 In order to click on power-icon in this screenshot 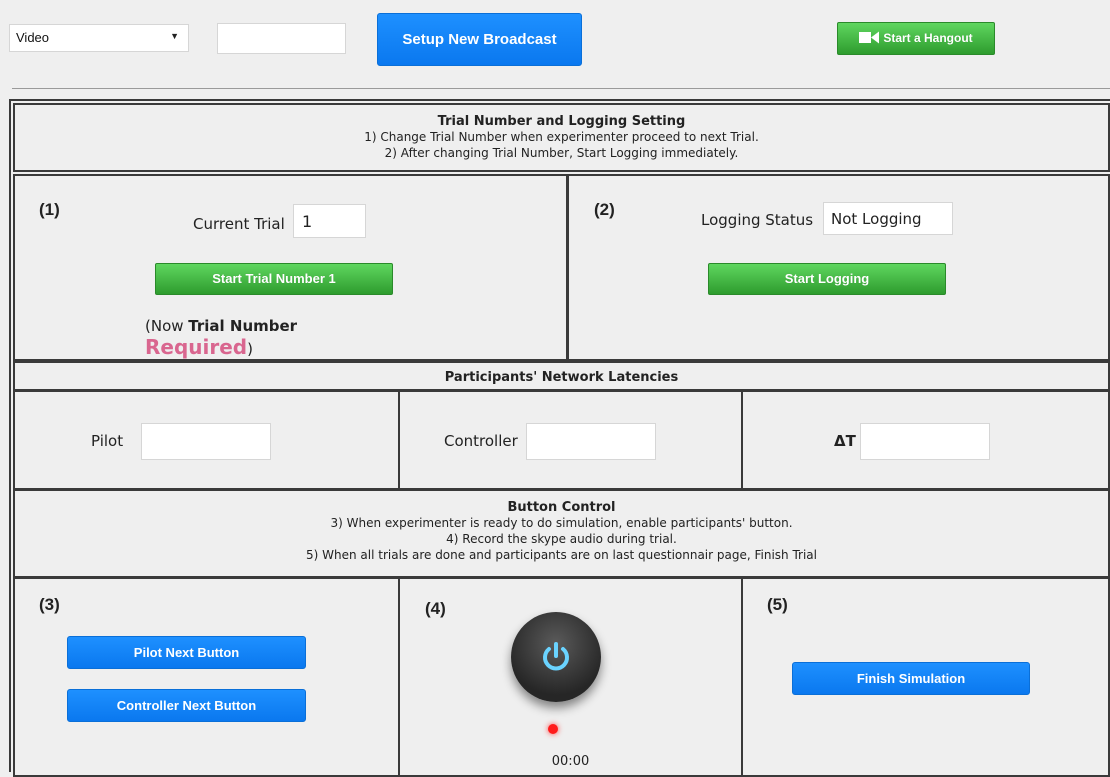, I will do `click(556, 656)`.